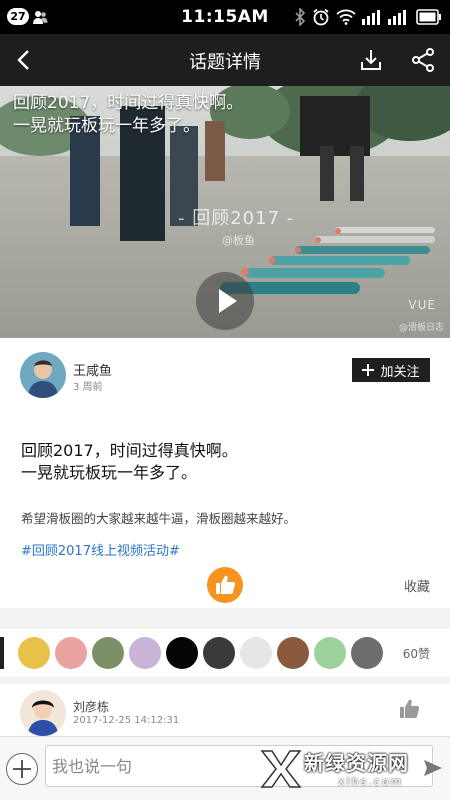 Image resolution: width=450 pixels, height=800 pixels. I want to click on commenter-avatar, so click(43, 713).